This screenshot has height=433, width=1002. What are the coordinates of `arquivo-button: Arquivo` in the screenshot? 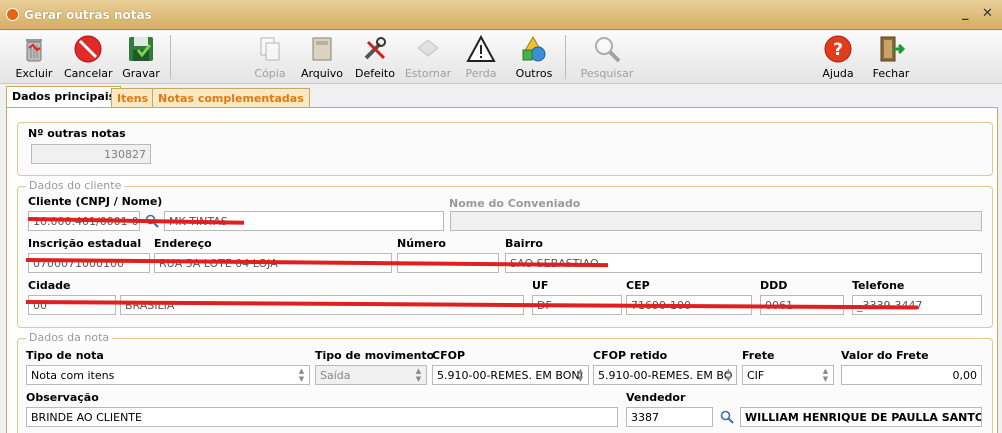 It's located at (322, 57).